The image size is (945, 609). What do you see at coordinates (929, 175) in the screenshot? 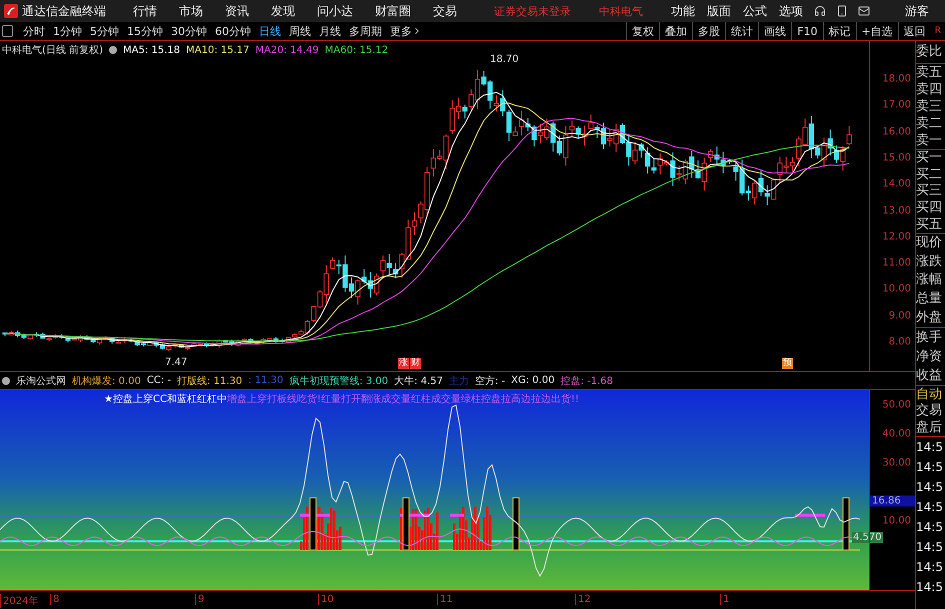
I see `quote-label: 买二` at bounding box center [929, 175].